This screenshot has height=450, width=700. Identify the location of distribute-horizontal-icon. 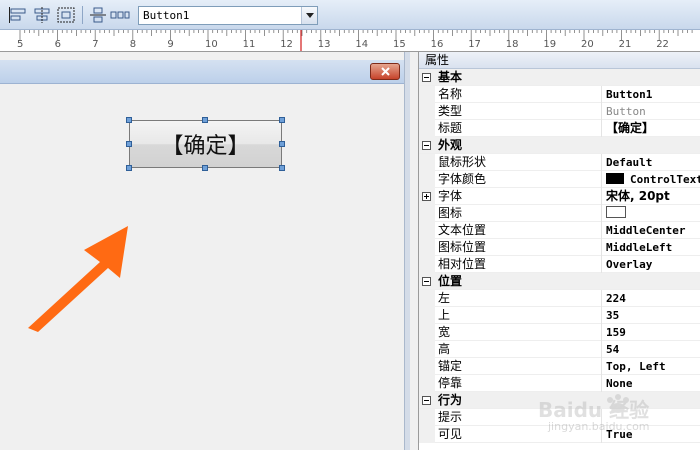
(120, 15).